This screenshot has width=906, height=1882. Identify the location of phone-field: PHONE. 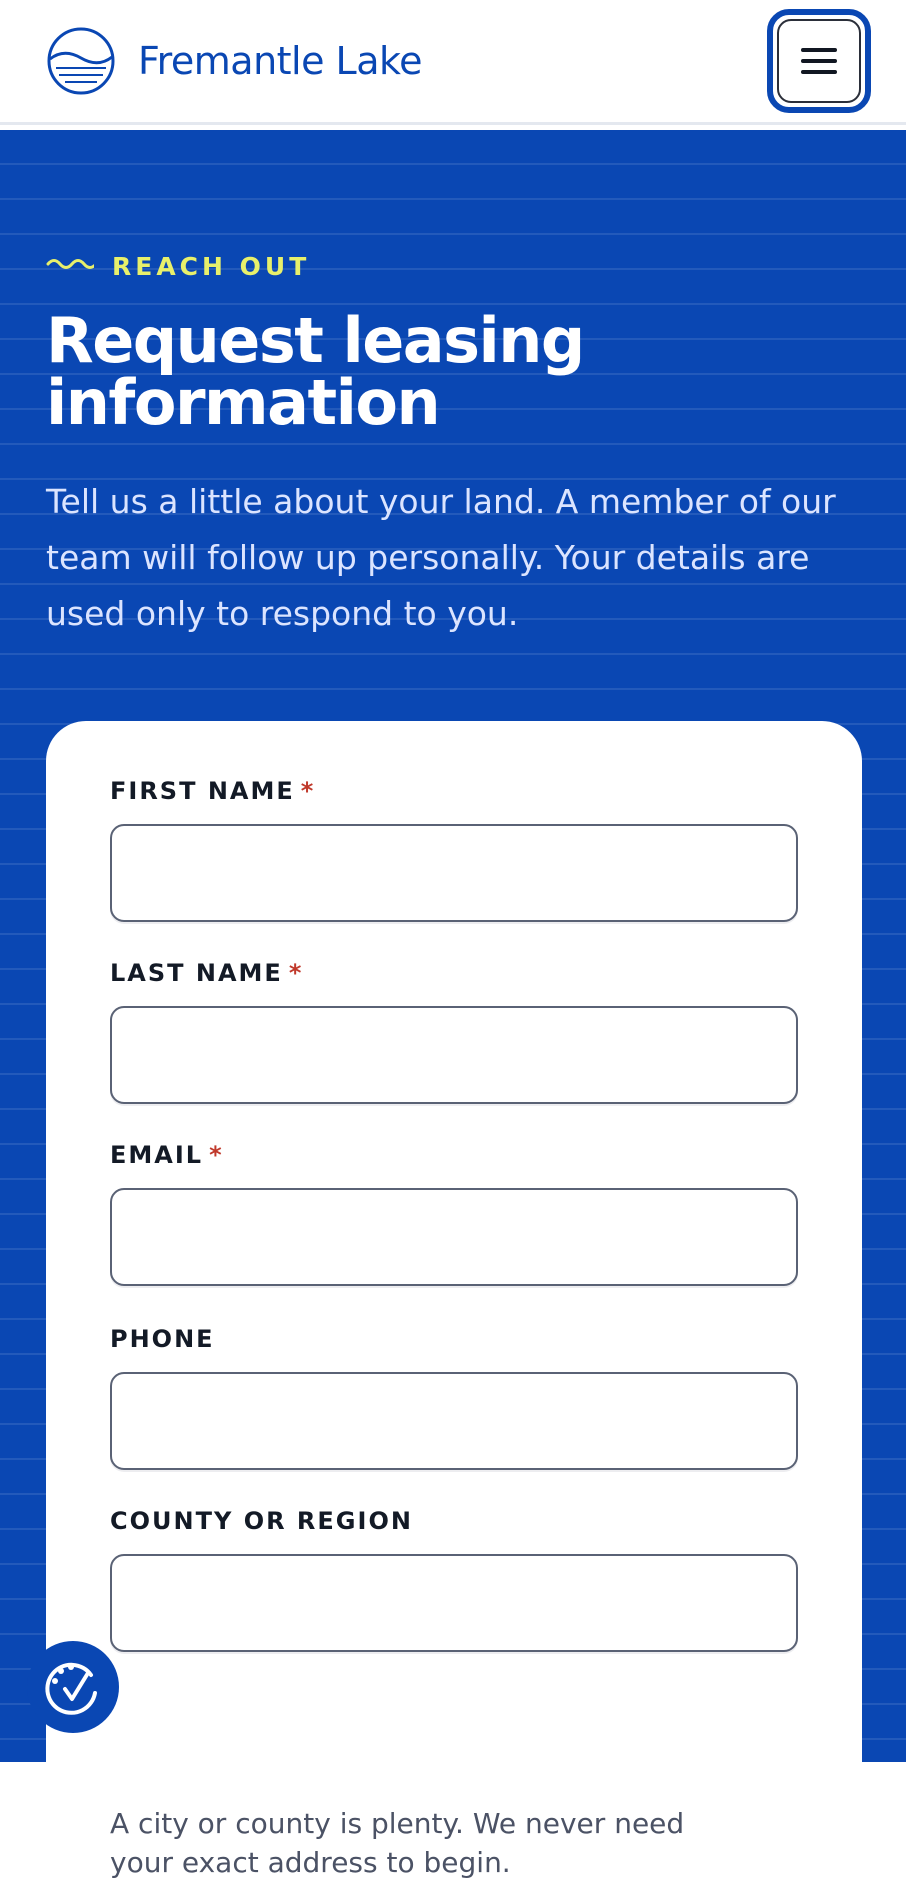
(454, 1397).